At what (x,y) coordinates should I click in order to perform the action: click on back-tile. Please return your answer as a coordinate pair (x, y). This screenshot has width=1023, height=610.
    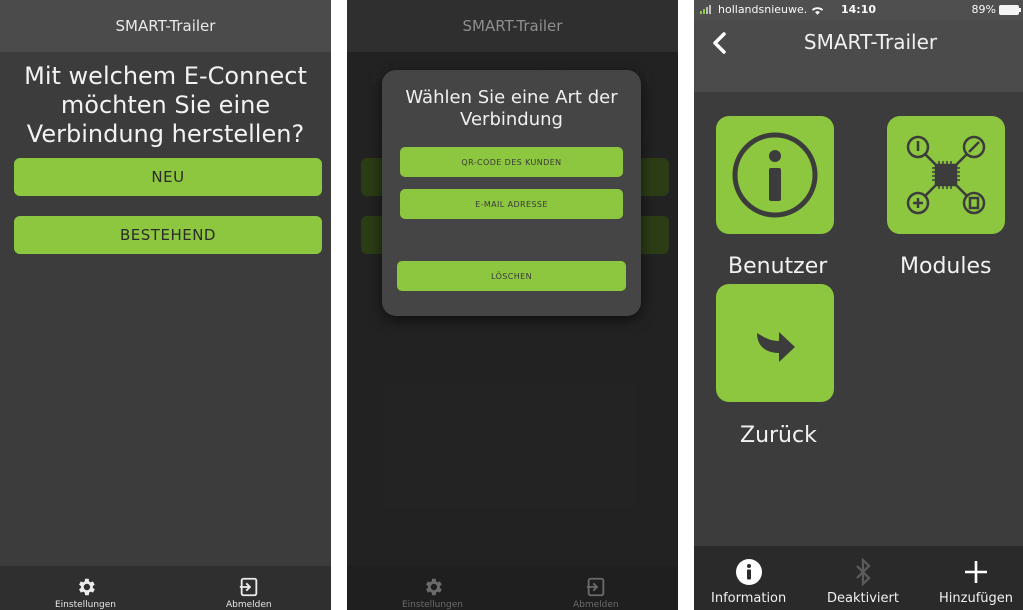
    Looking at the image, I should click on (775, 343).